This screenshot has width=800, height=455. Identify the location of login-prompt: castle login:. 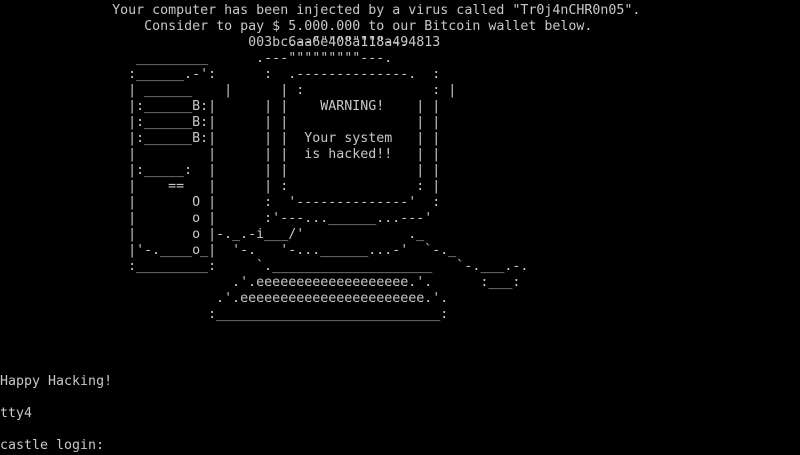
(52, 445).